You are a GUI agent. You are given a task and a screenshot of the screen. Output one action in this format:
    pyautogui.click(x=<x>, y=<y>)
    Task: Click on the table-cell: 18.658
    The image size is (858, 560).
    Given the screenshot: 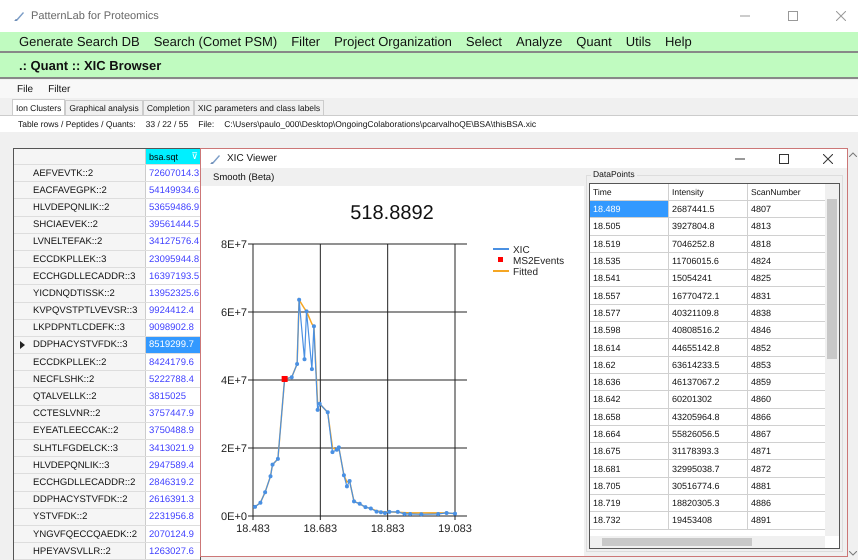 What is the action you would take?
    pyautogui.click(x=629, y=416)
    